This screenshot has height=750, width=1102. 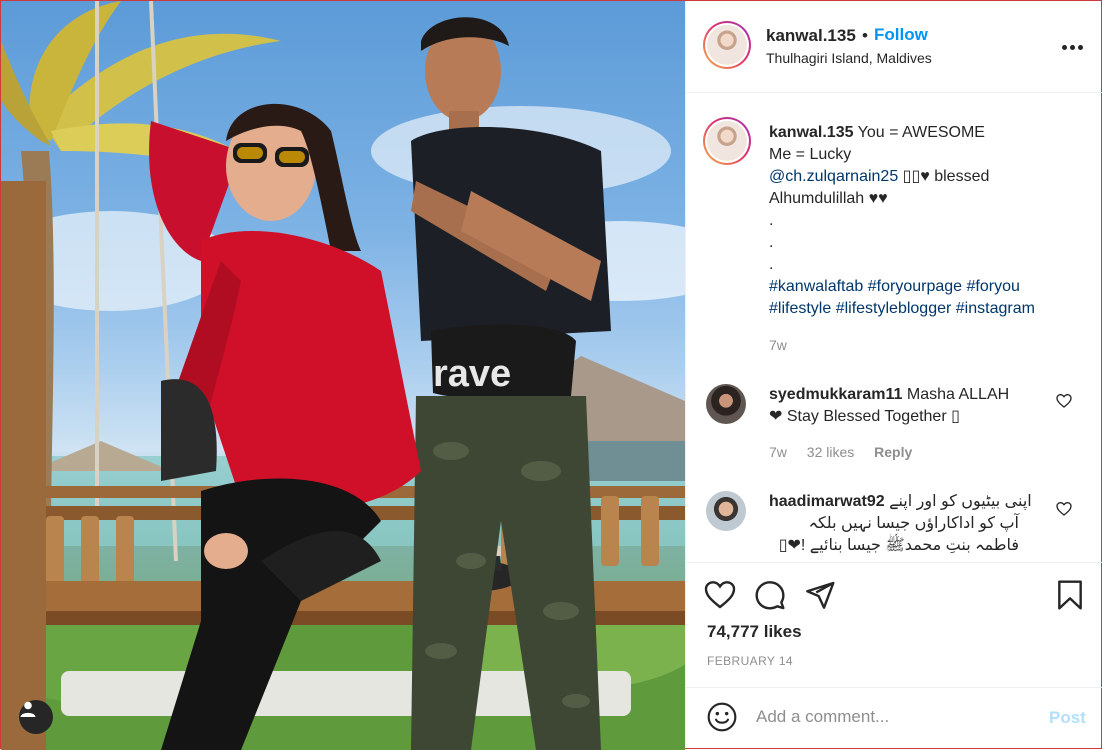 I want to click on more-options-icon, so click(x=1075, y=47).